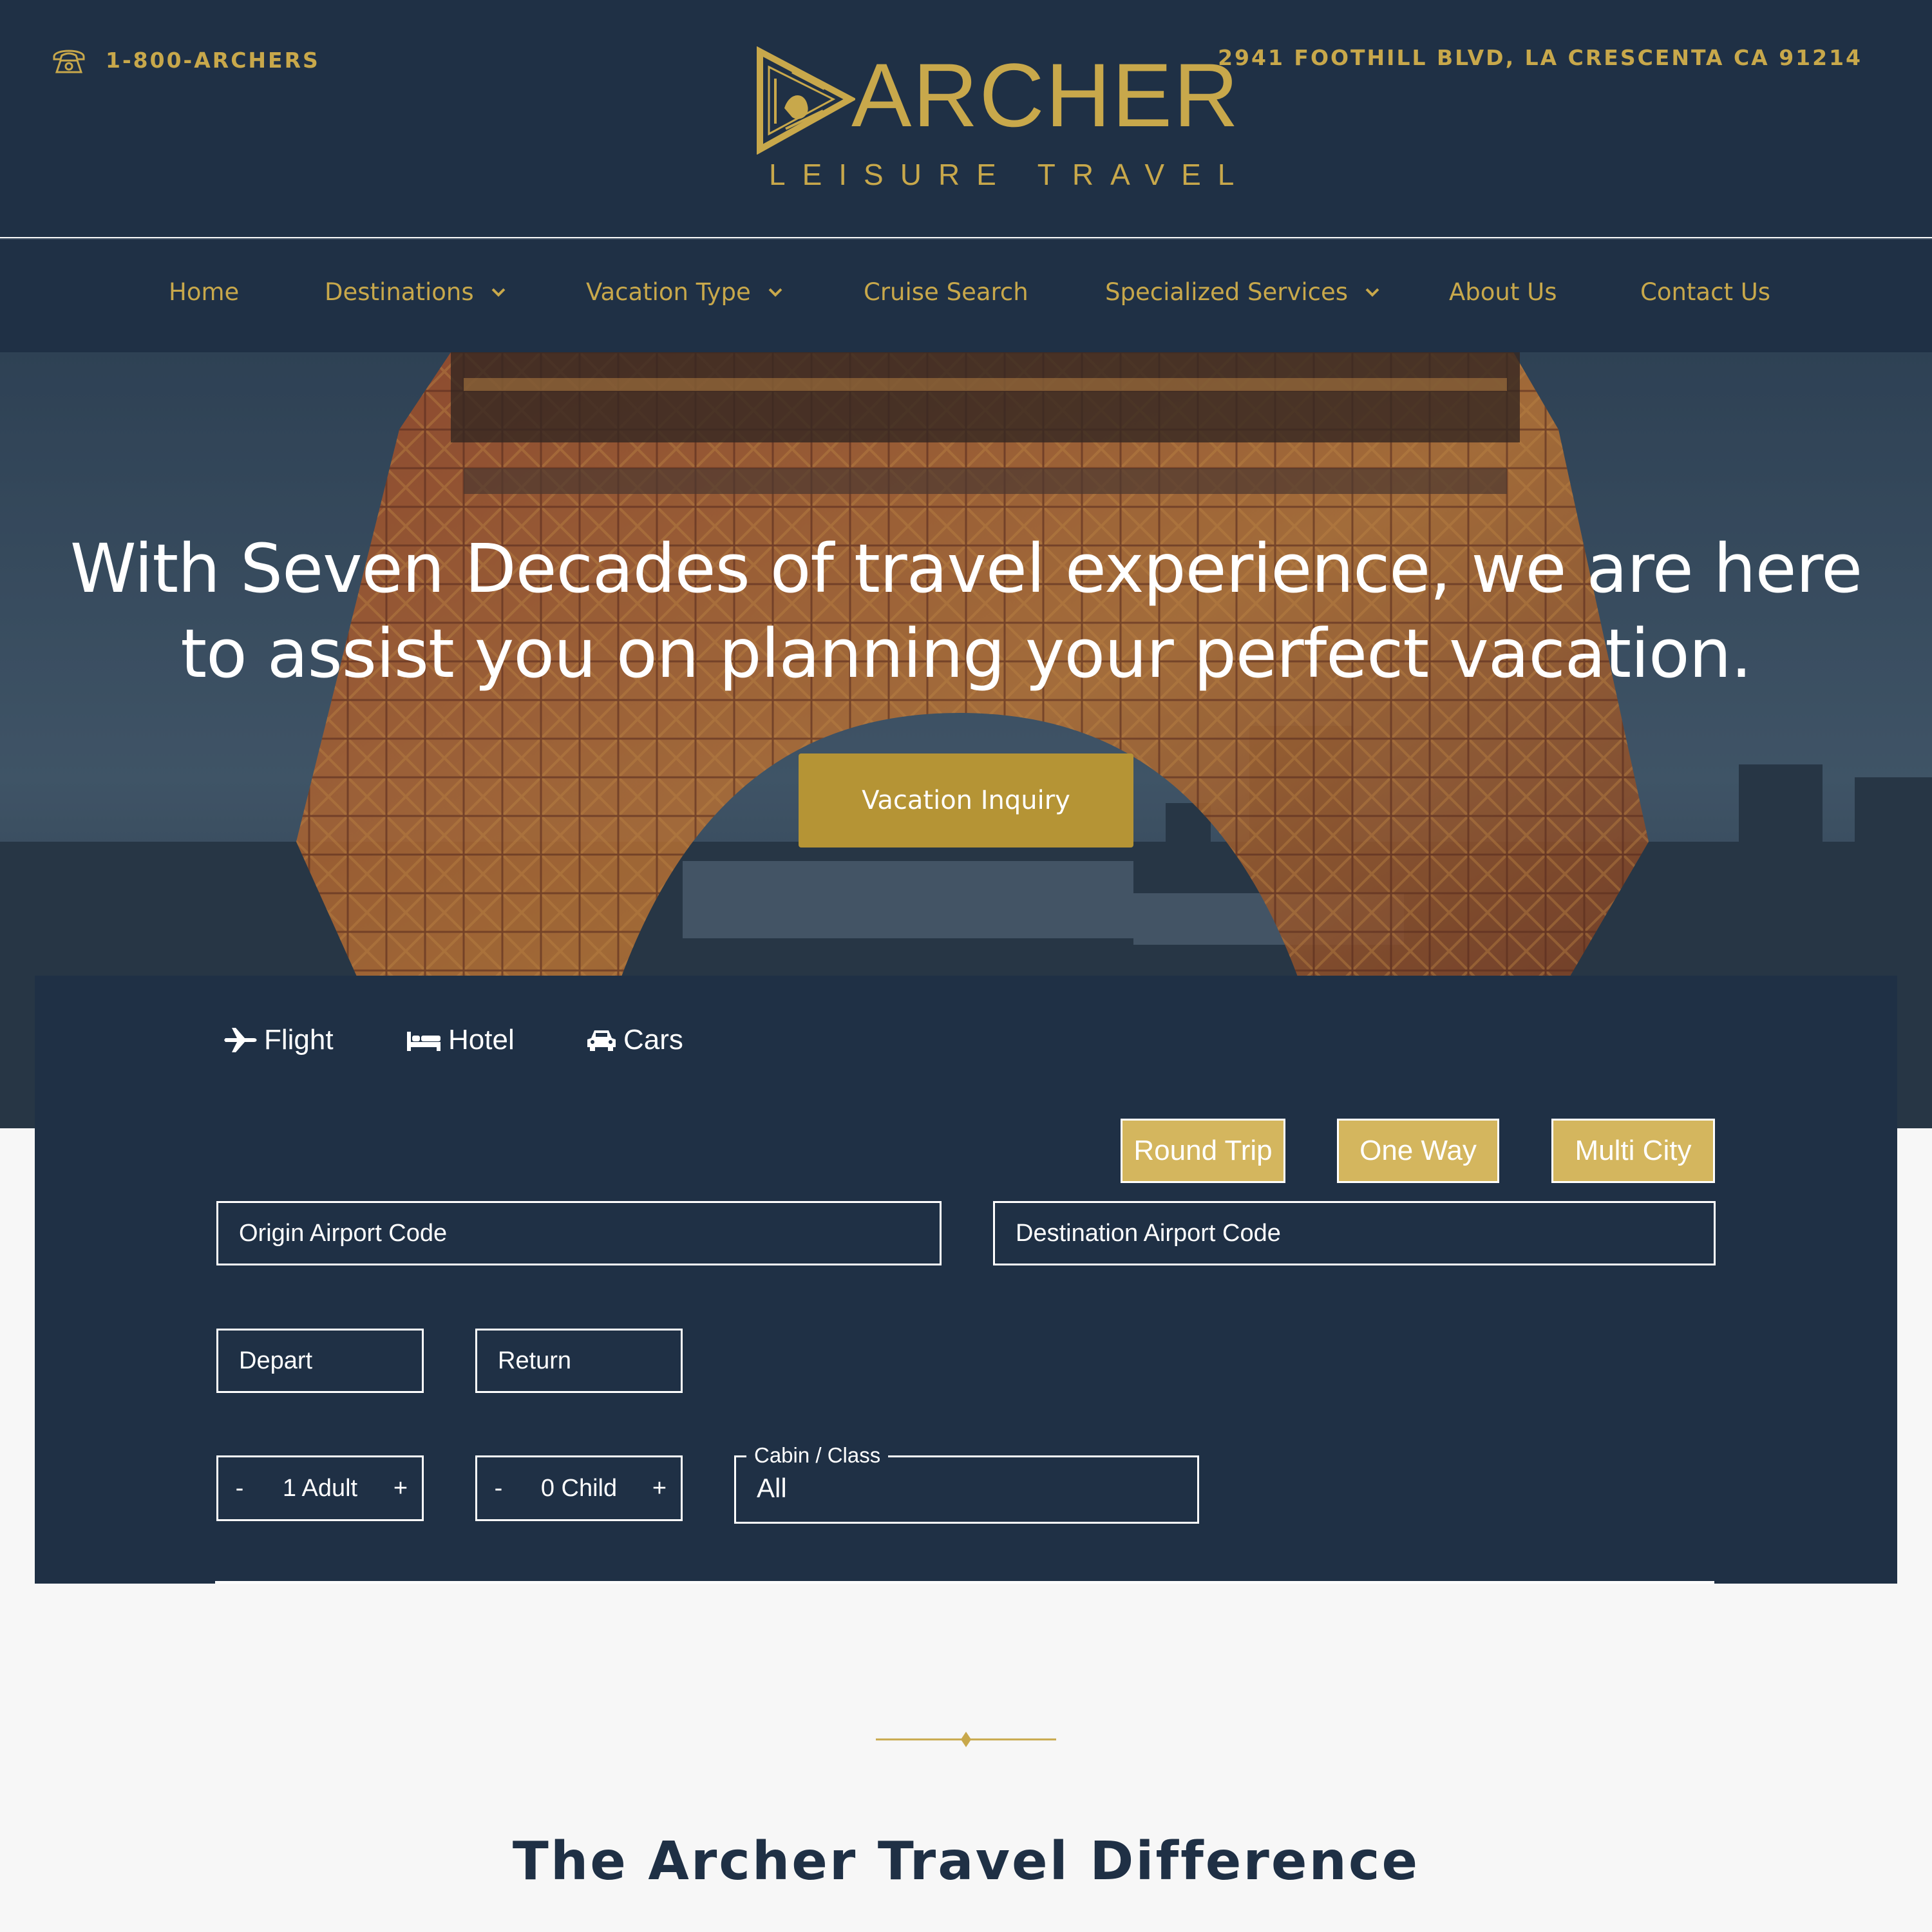  I want to click on child-count-label: 0 Child, so click(579, 1488).